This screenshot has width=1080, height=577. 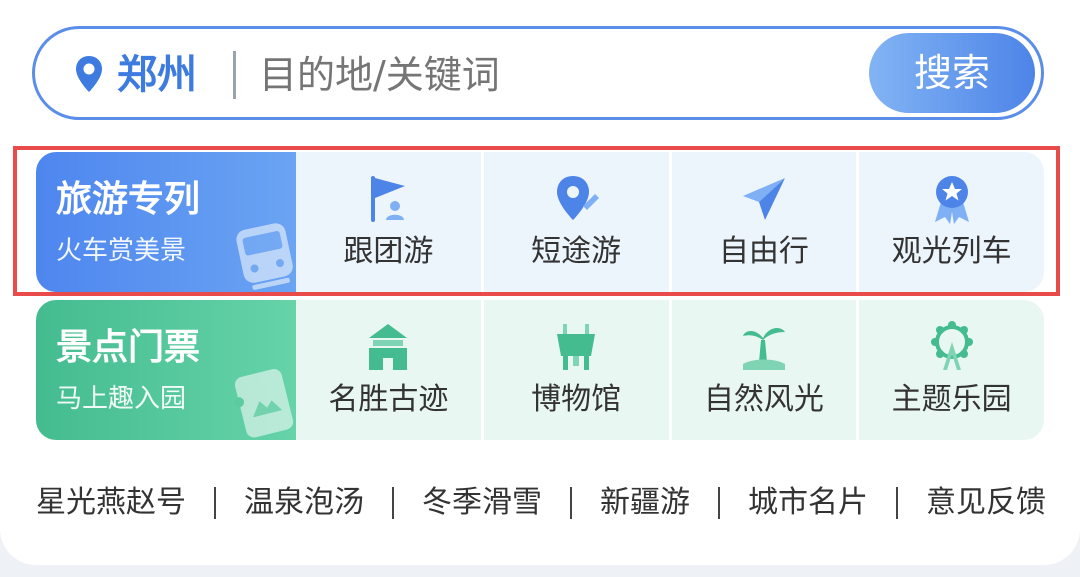 What do you see at coordinates (763, 349) in the screenshot?
I see `palm-island-icon` at bounding box center [763, 349].